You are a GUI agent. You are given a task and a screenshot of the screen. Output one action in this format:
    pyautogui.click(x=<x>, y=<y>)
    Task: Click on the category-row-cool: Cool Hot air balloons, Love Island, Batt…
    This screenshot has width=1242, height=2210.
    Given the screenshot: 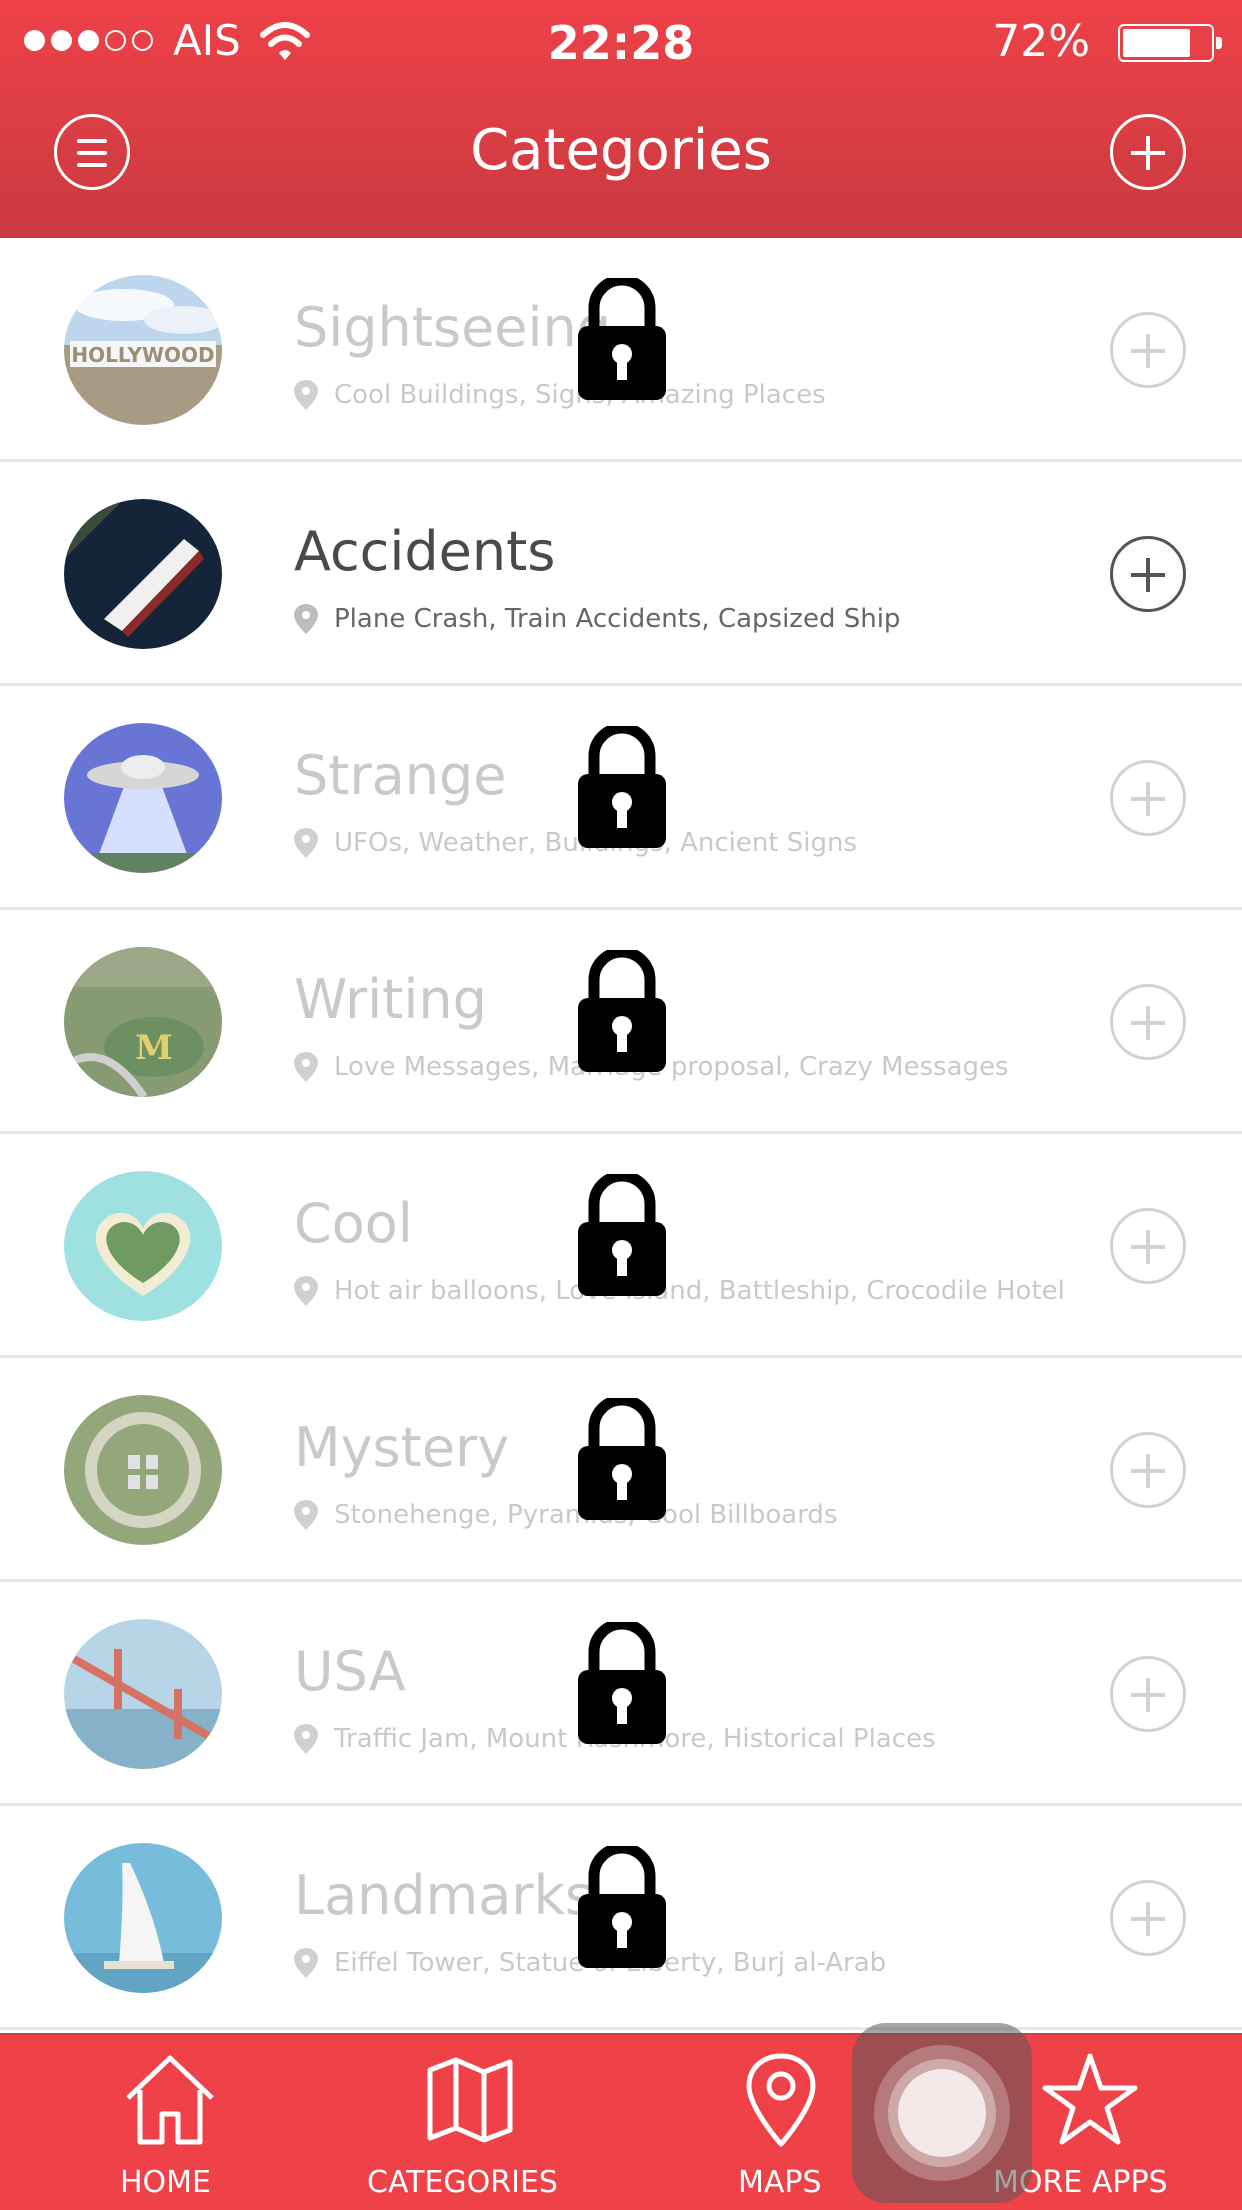 What is the action you would take?
    pyautogui.click(x=621, y=1246)
    